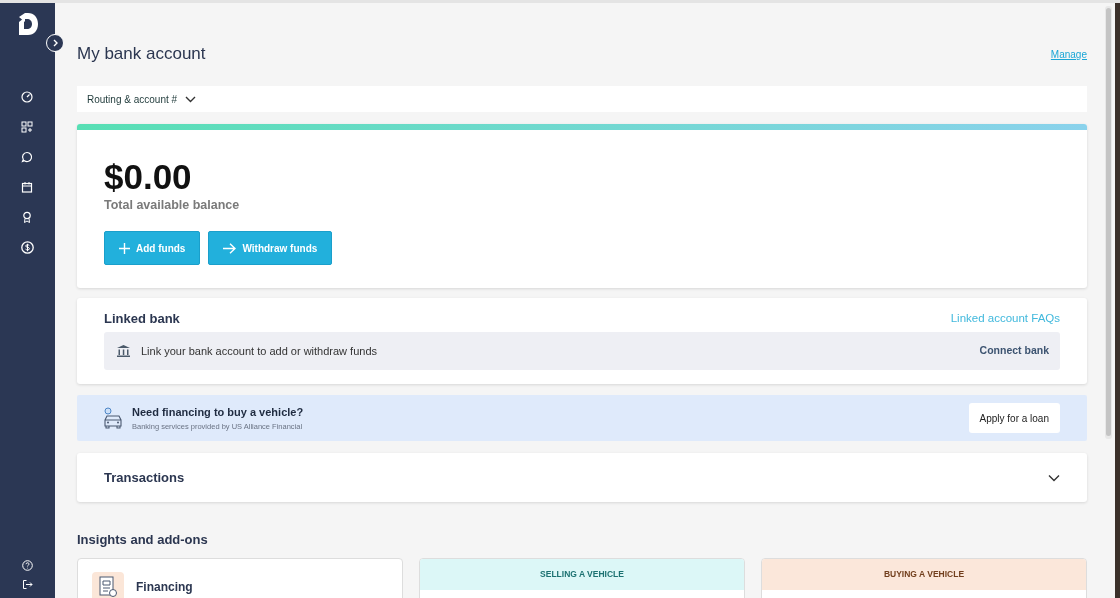  I want to click on gauge-icon, so click(27, 97).